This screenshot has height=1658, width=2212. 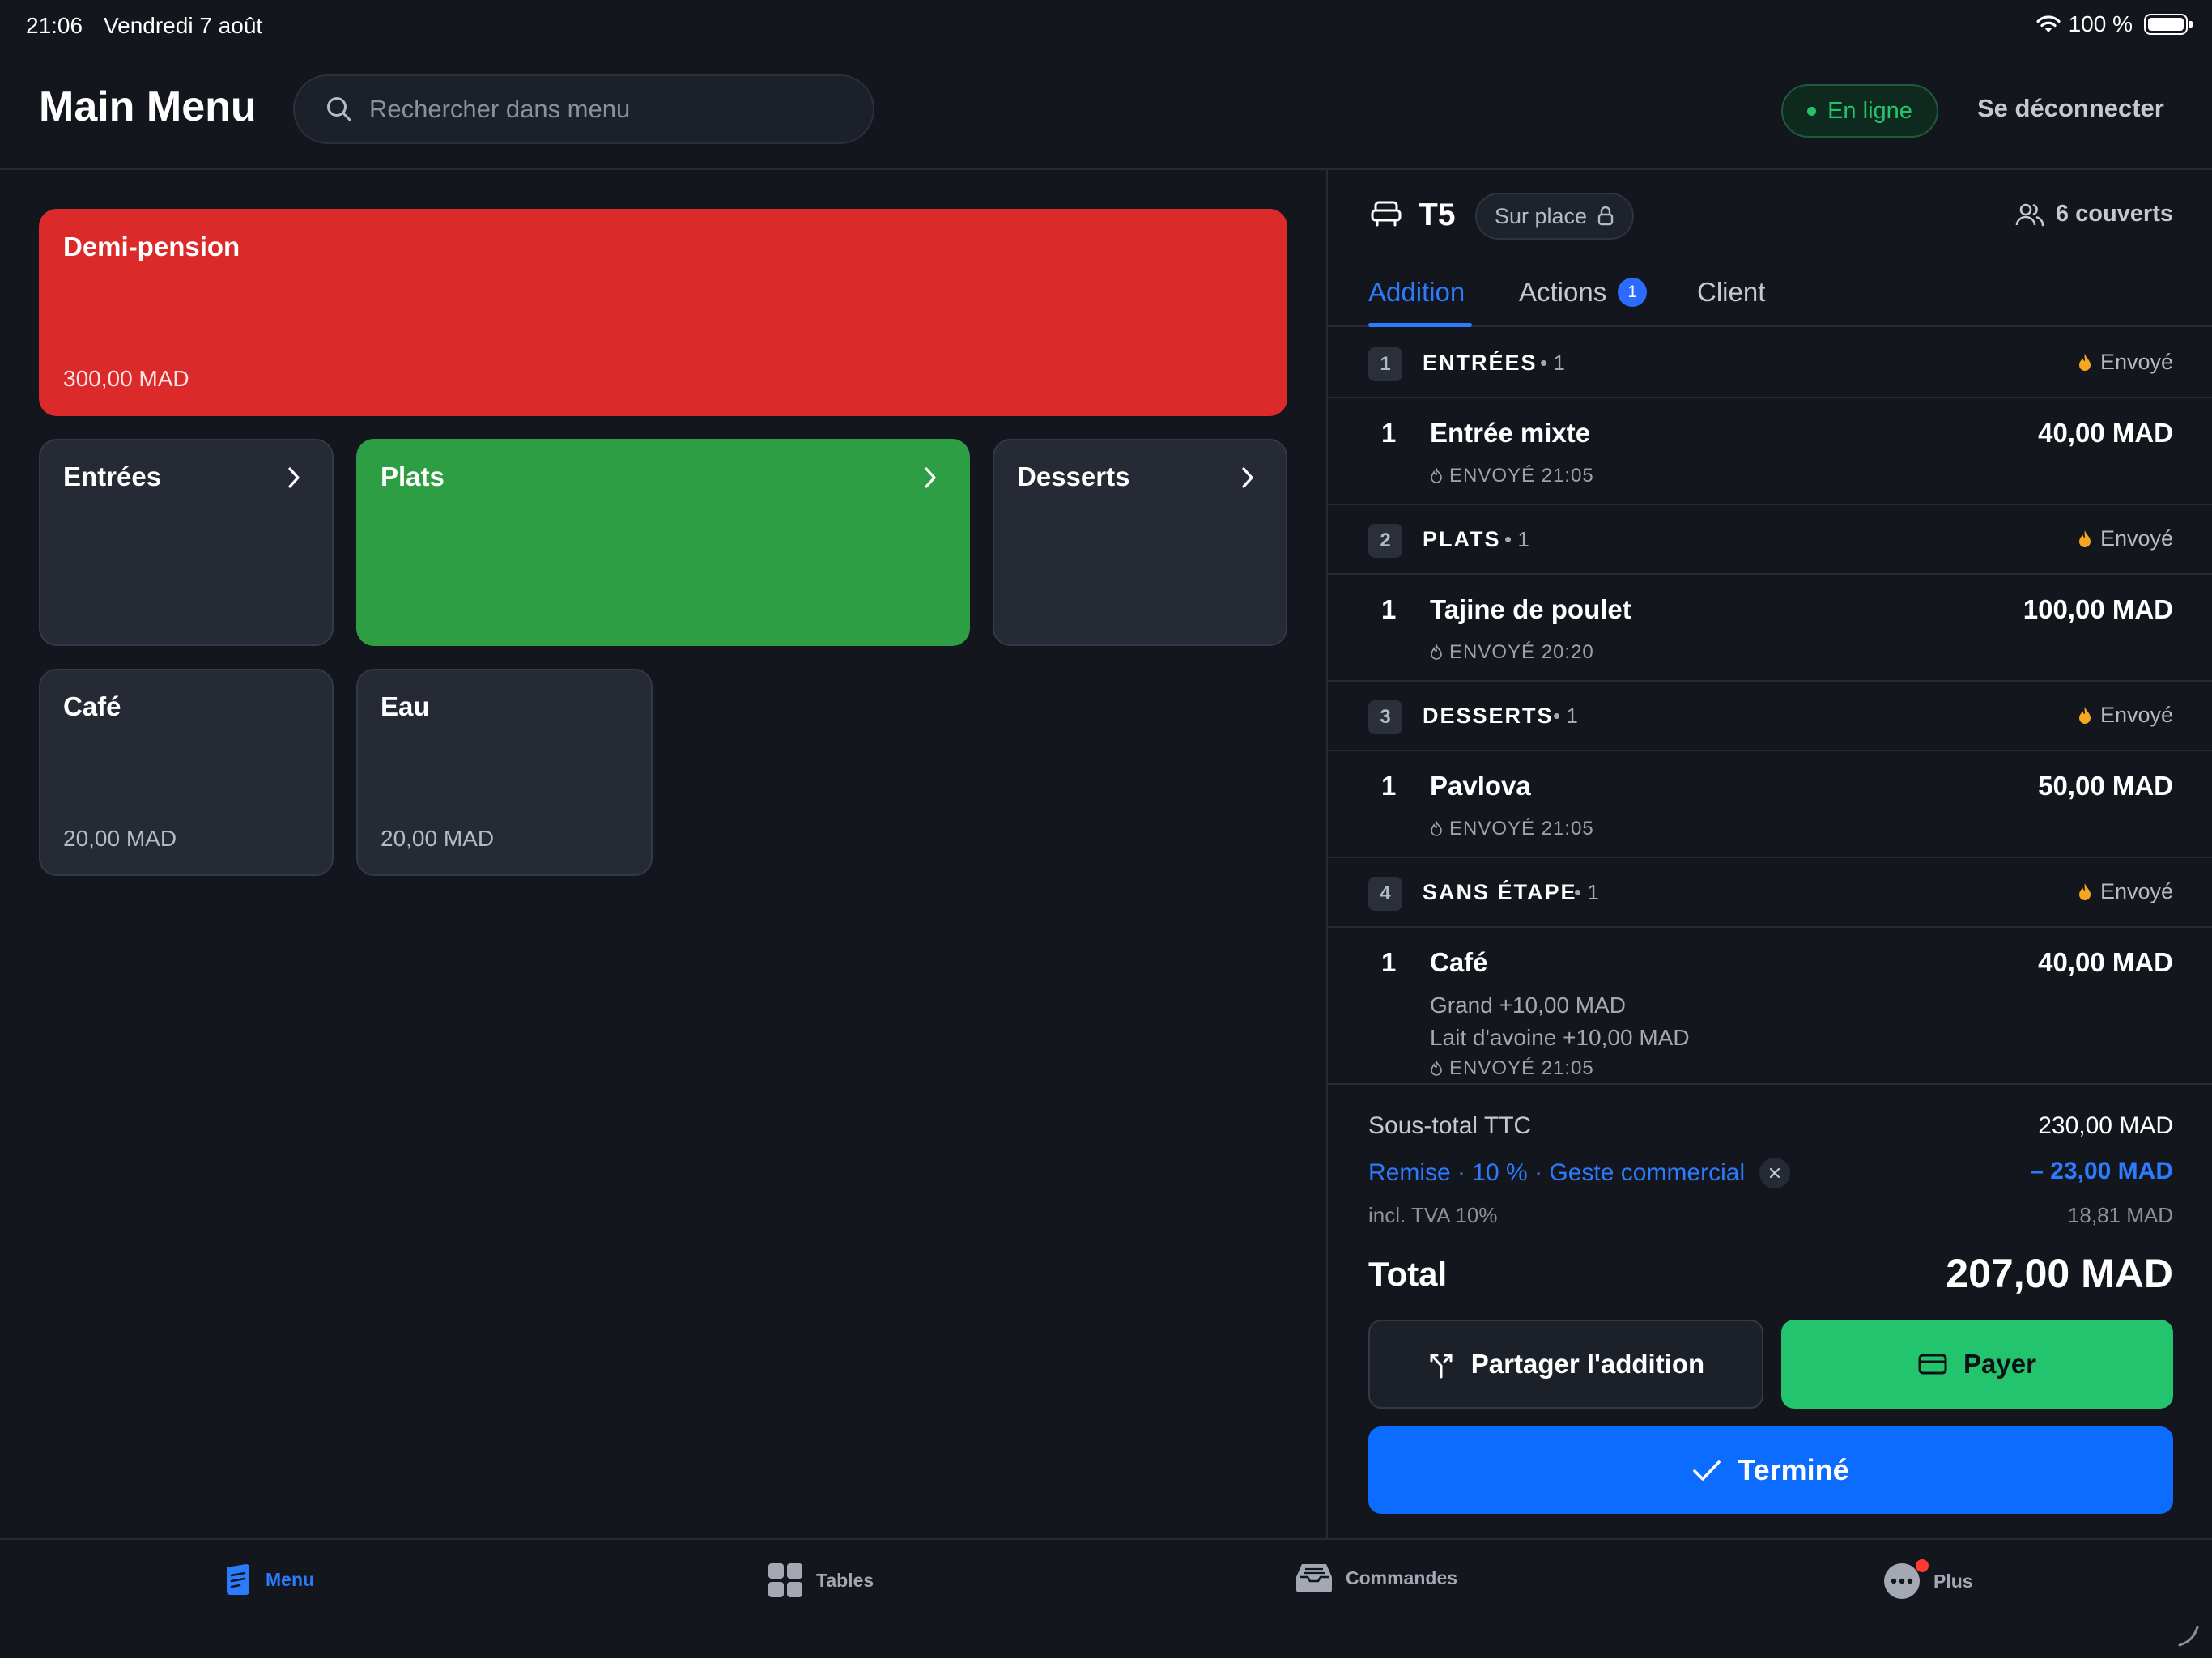 I want to click on bottom-tab-bar: Menu Tables Commandes Plus, so click(x=1106, y=1598).